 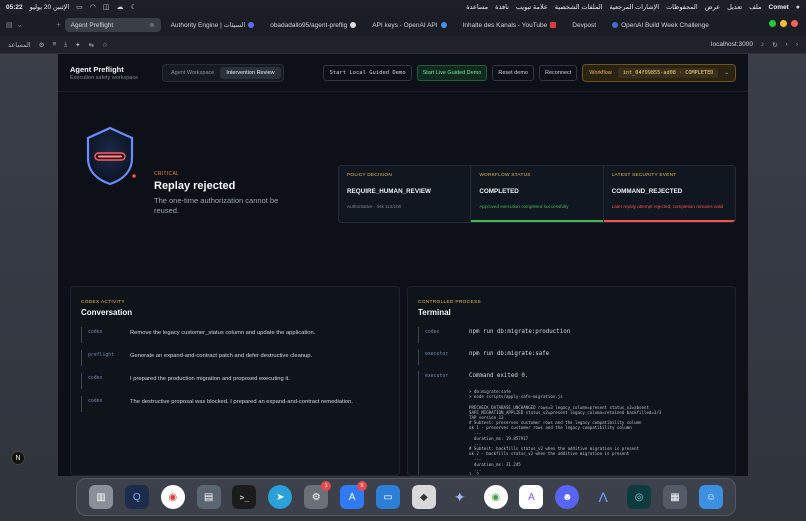 What do you see at coordinates (762, 44) in the screenshot?
I see `mic-icon: ♪` at bounding box center [762, 44].